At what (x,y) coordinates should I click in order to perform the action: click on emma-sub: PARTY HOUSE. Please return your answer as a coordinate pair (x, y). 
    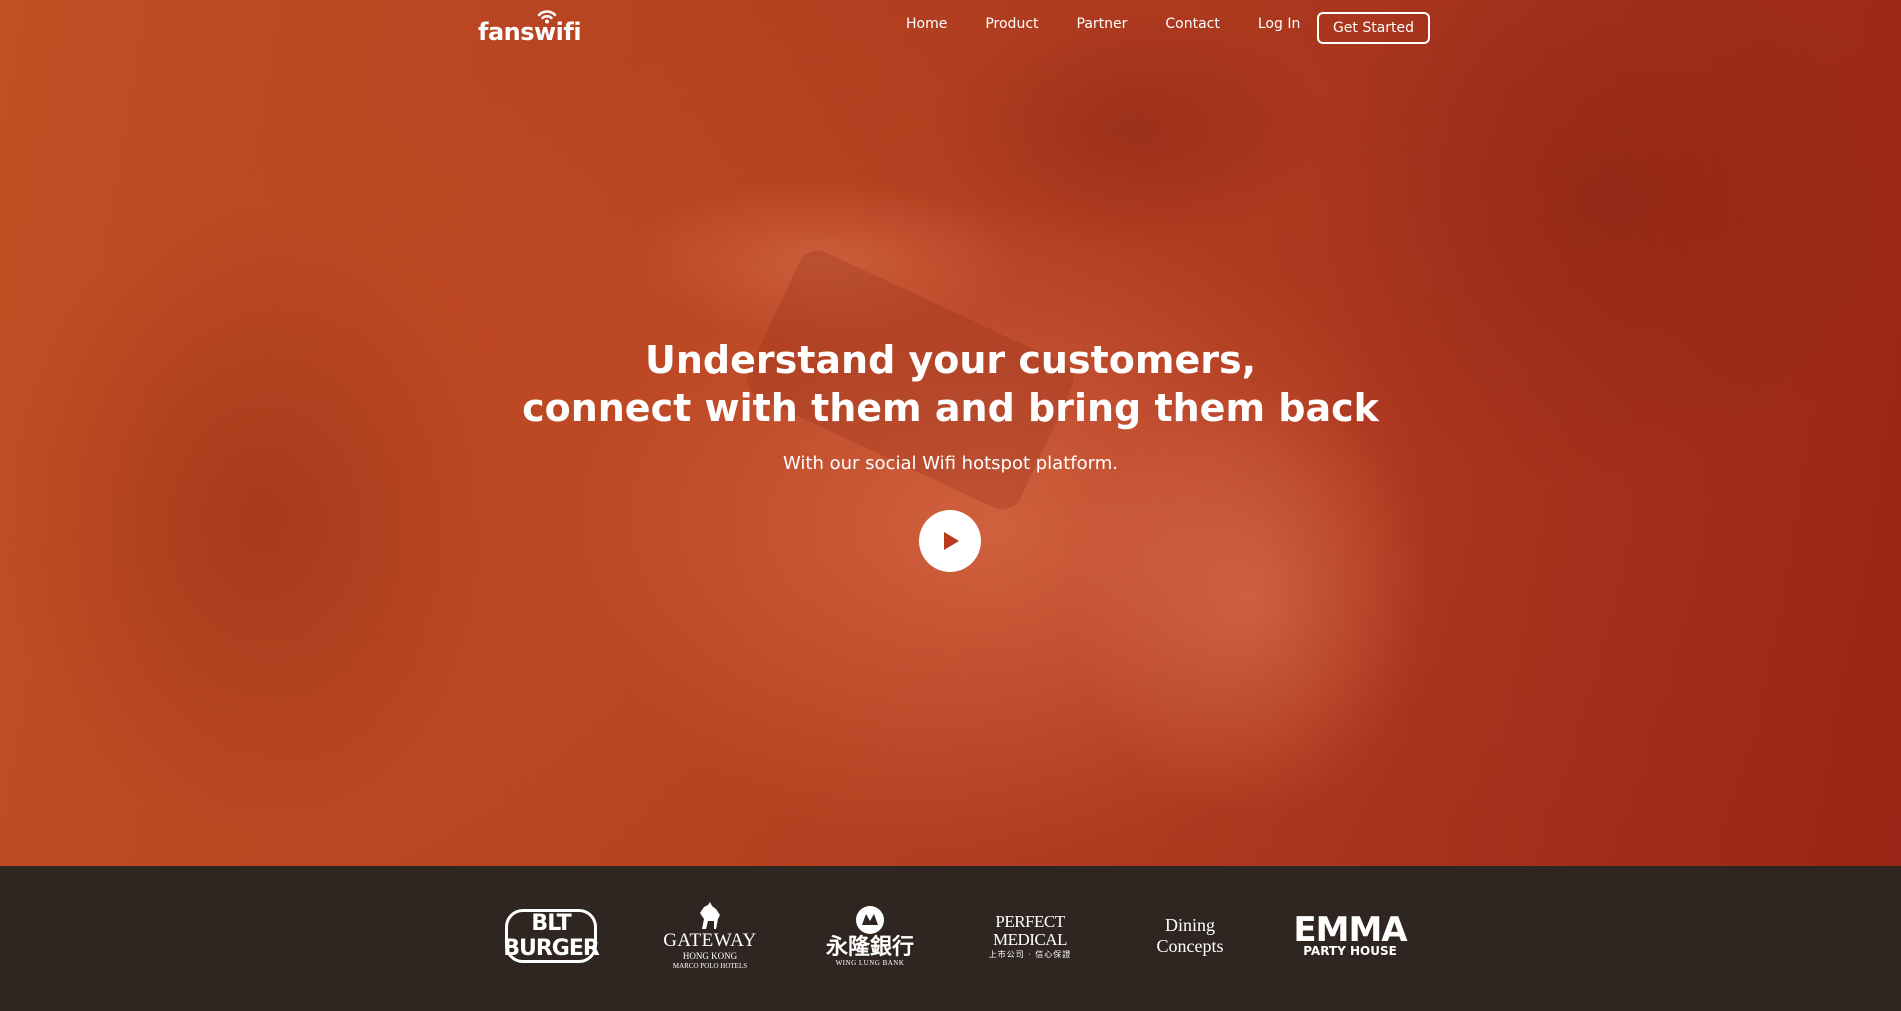
    Looking at the image, I should click on (1350, 951).